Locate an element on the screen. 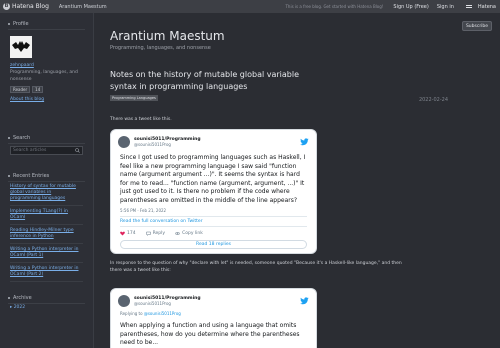 Image resolution: width=500 pixels, height=348 pixels. profile-heading: Profile is located at coordinates (46, 24).